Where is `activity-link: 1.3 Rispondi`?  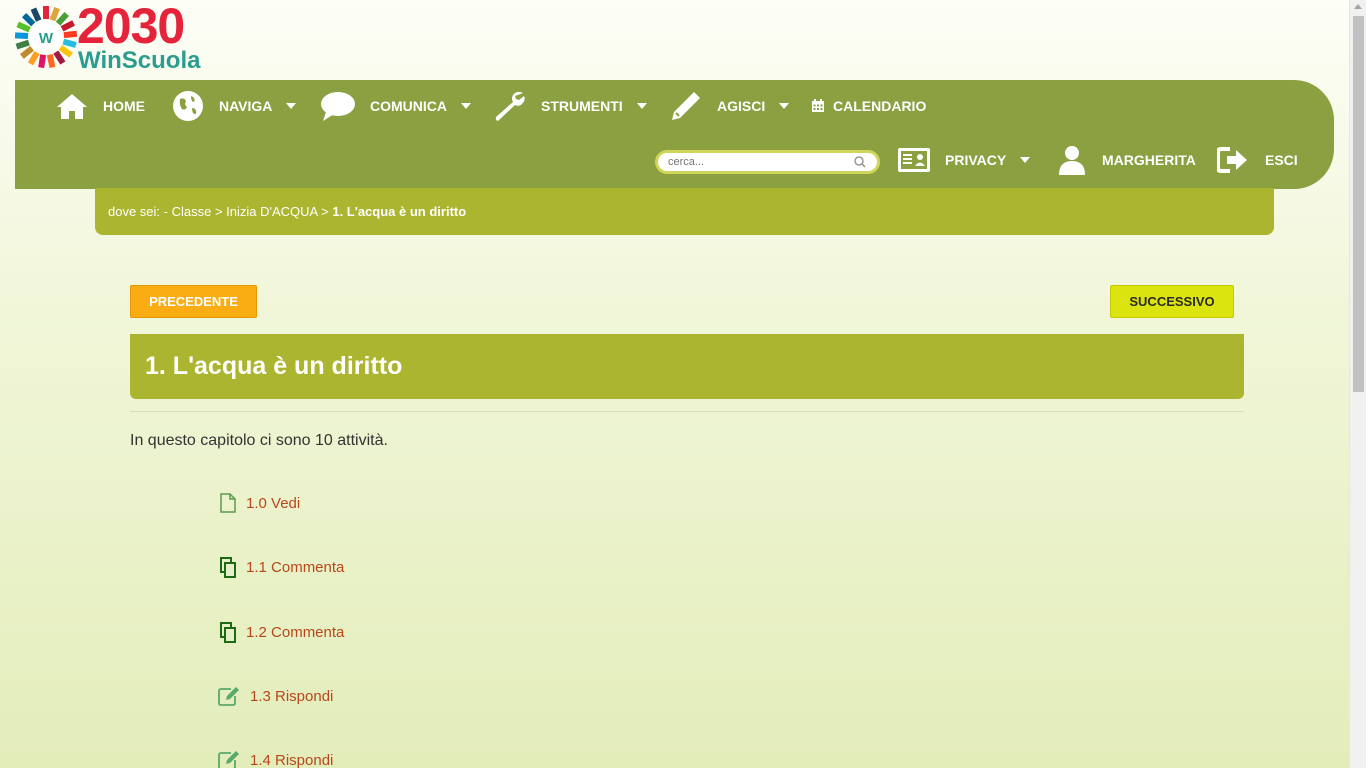 activity-link: 1.3 Rispondi is located at coordinates (275, 696).